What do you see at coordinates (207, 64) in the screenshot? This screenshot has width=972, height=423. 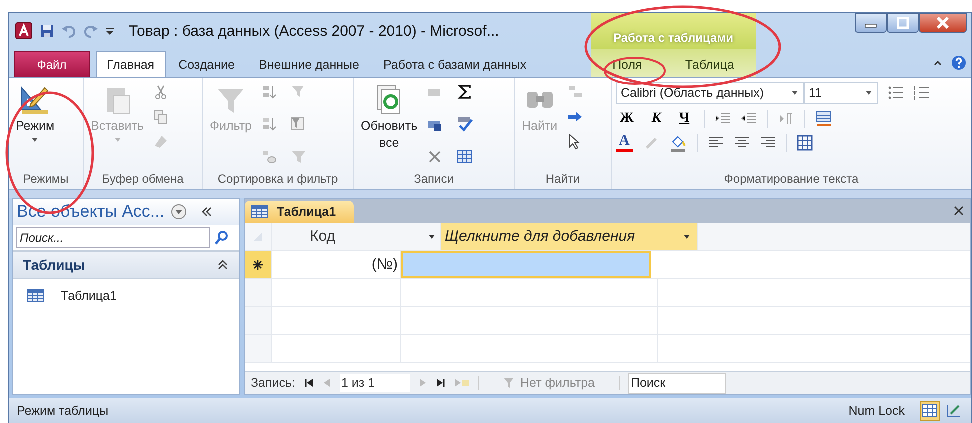 I see `ribbon-tab: Создание` at bounding box center [207, 64].